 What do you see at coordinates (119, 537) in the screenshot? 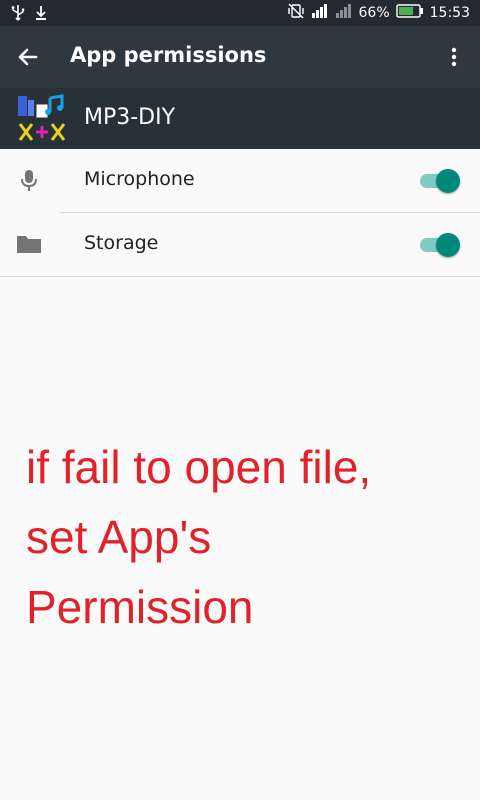
I see `annotation-line: set App's` at bounding box center [119, 537].